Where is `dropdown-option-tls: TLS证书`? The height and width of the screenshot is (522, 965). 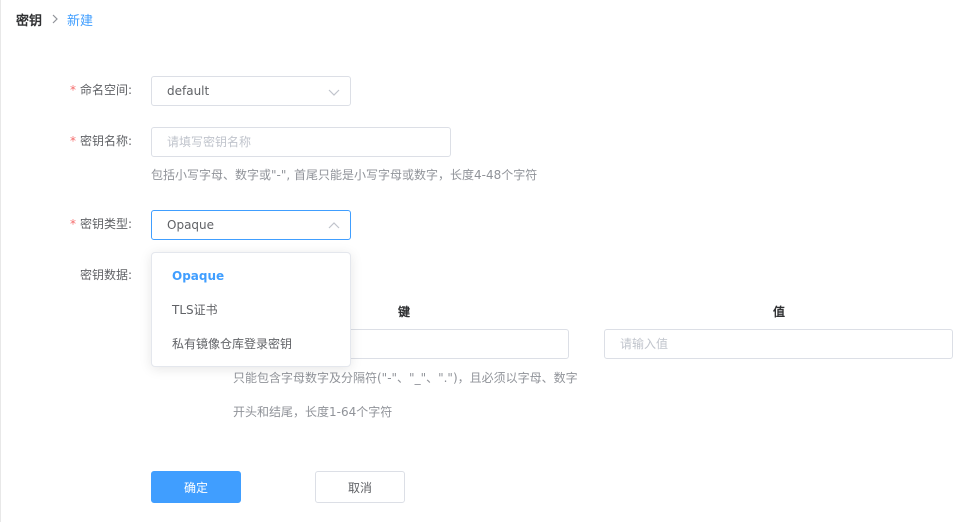
dropdown-option-tls: TLS证书 is located at coordinates (251, 310).